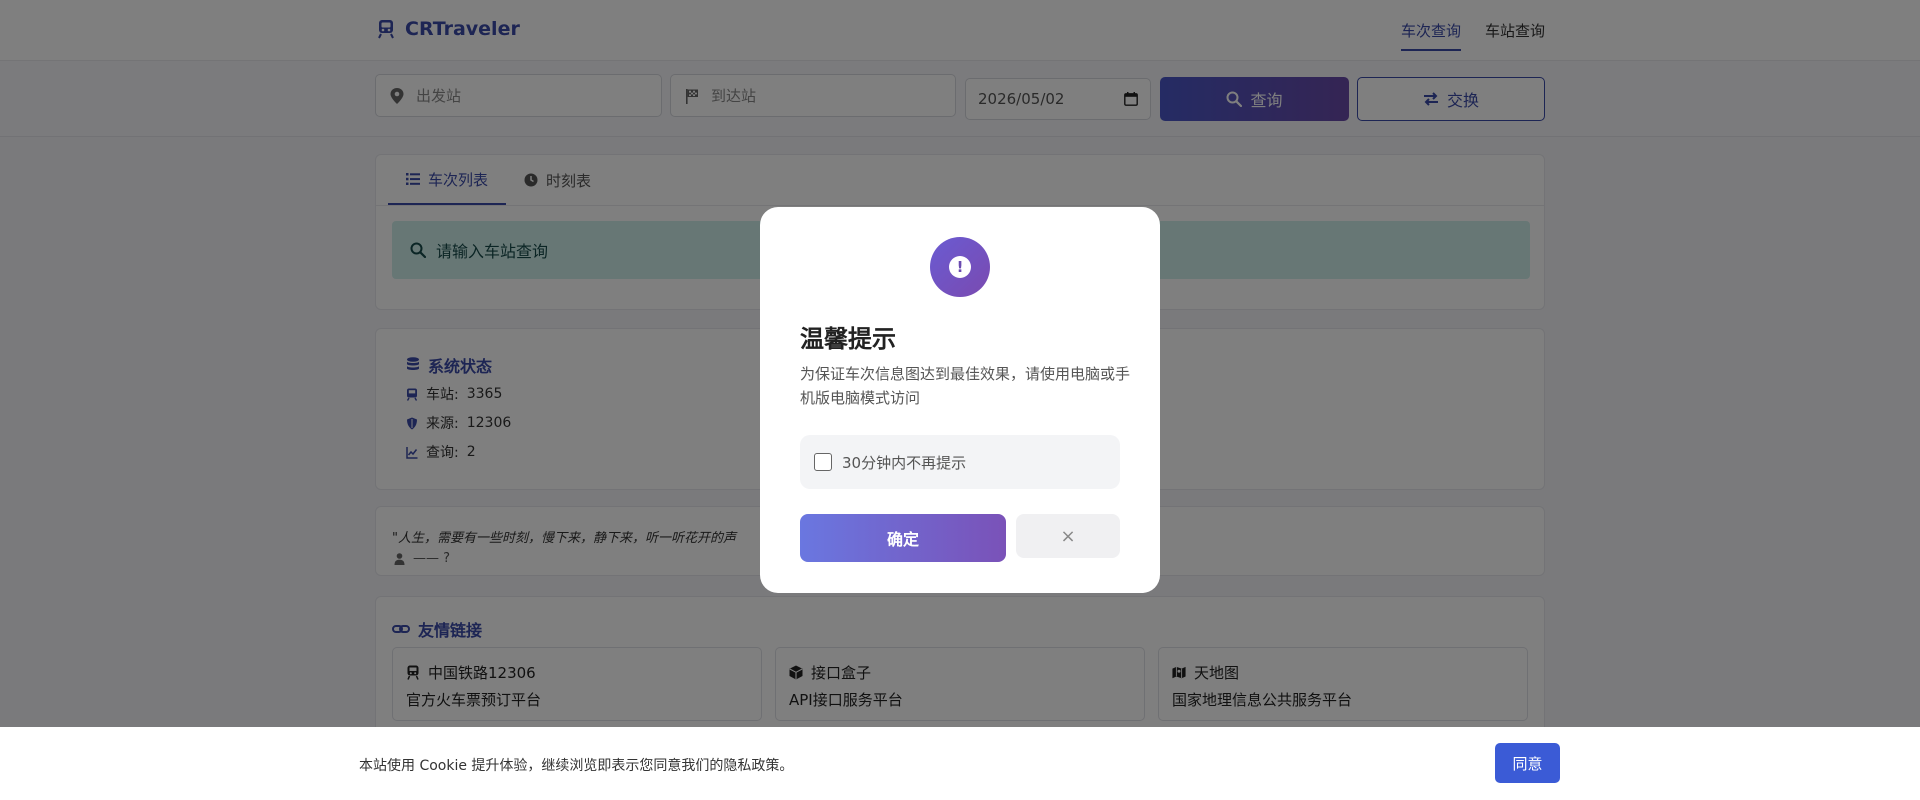  What do you see at coordinates (904, 462) in the screenshot?
I see `dont-show-again-label: 30分钟内不再提示` at bounding box center [904, 462].